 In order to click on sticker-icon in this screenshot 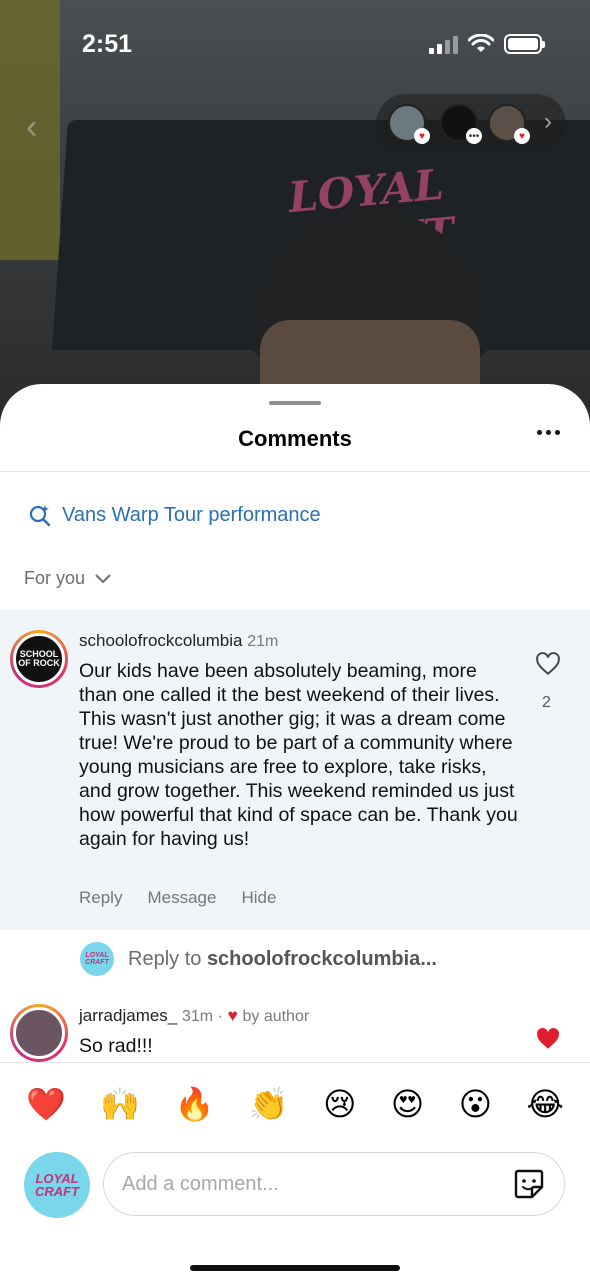, I will do `click(529, 1184)`.